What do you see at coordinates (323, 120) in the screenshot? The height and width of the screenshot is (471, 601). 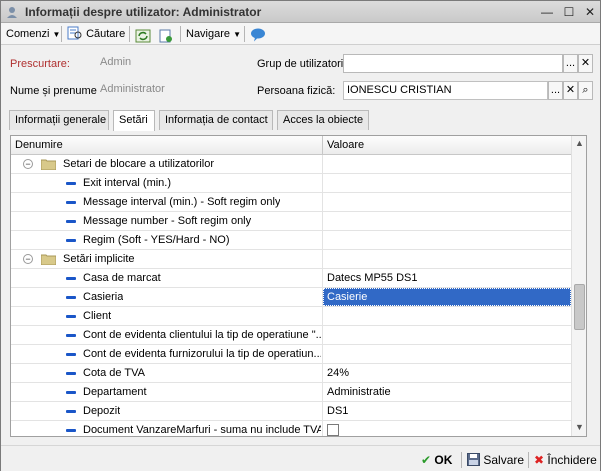 I see `tab-acces-la-obiecte: Acces la obiecte` at bounding box center [323, 120].